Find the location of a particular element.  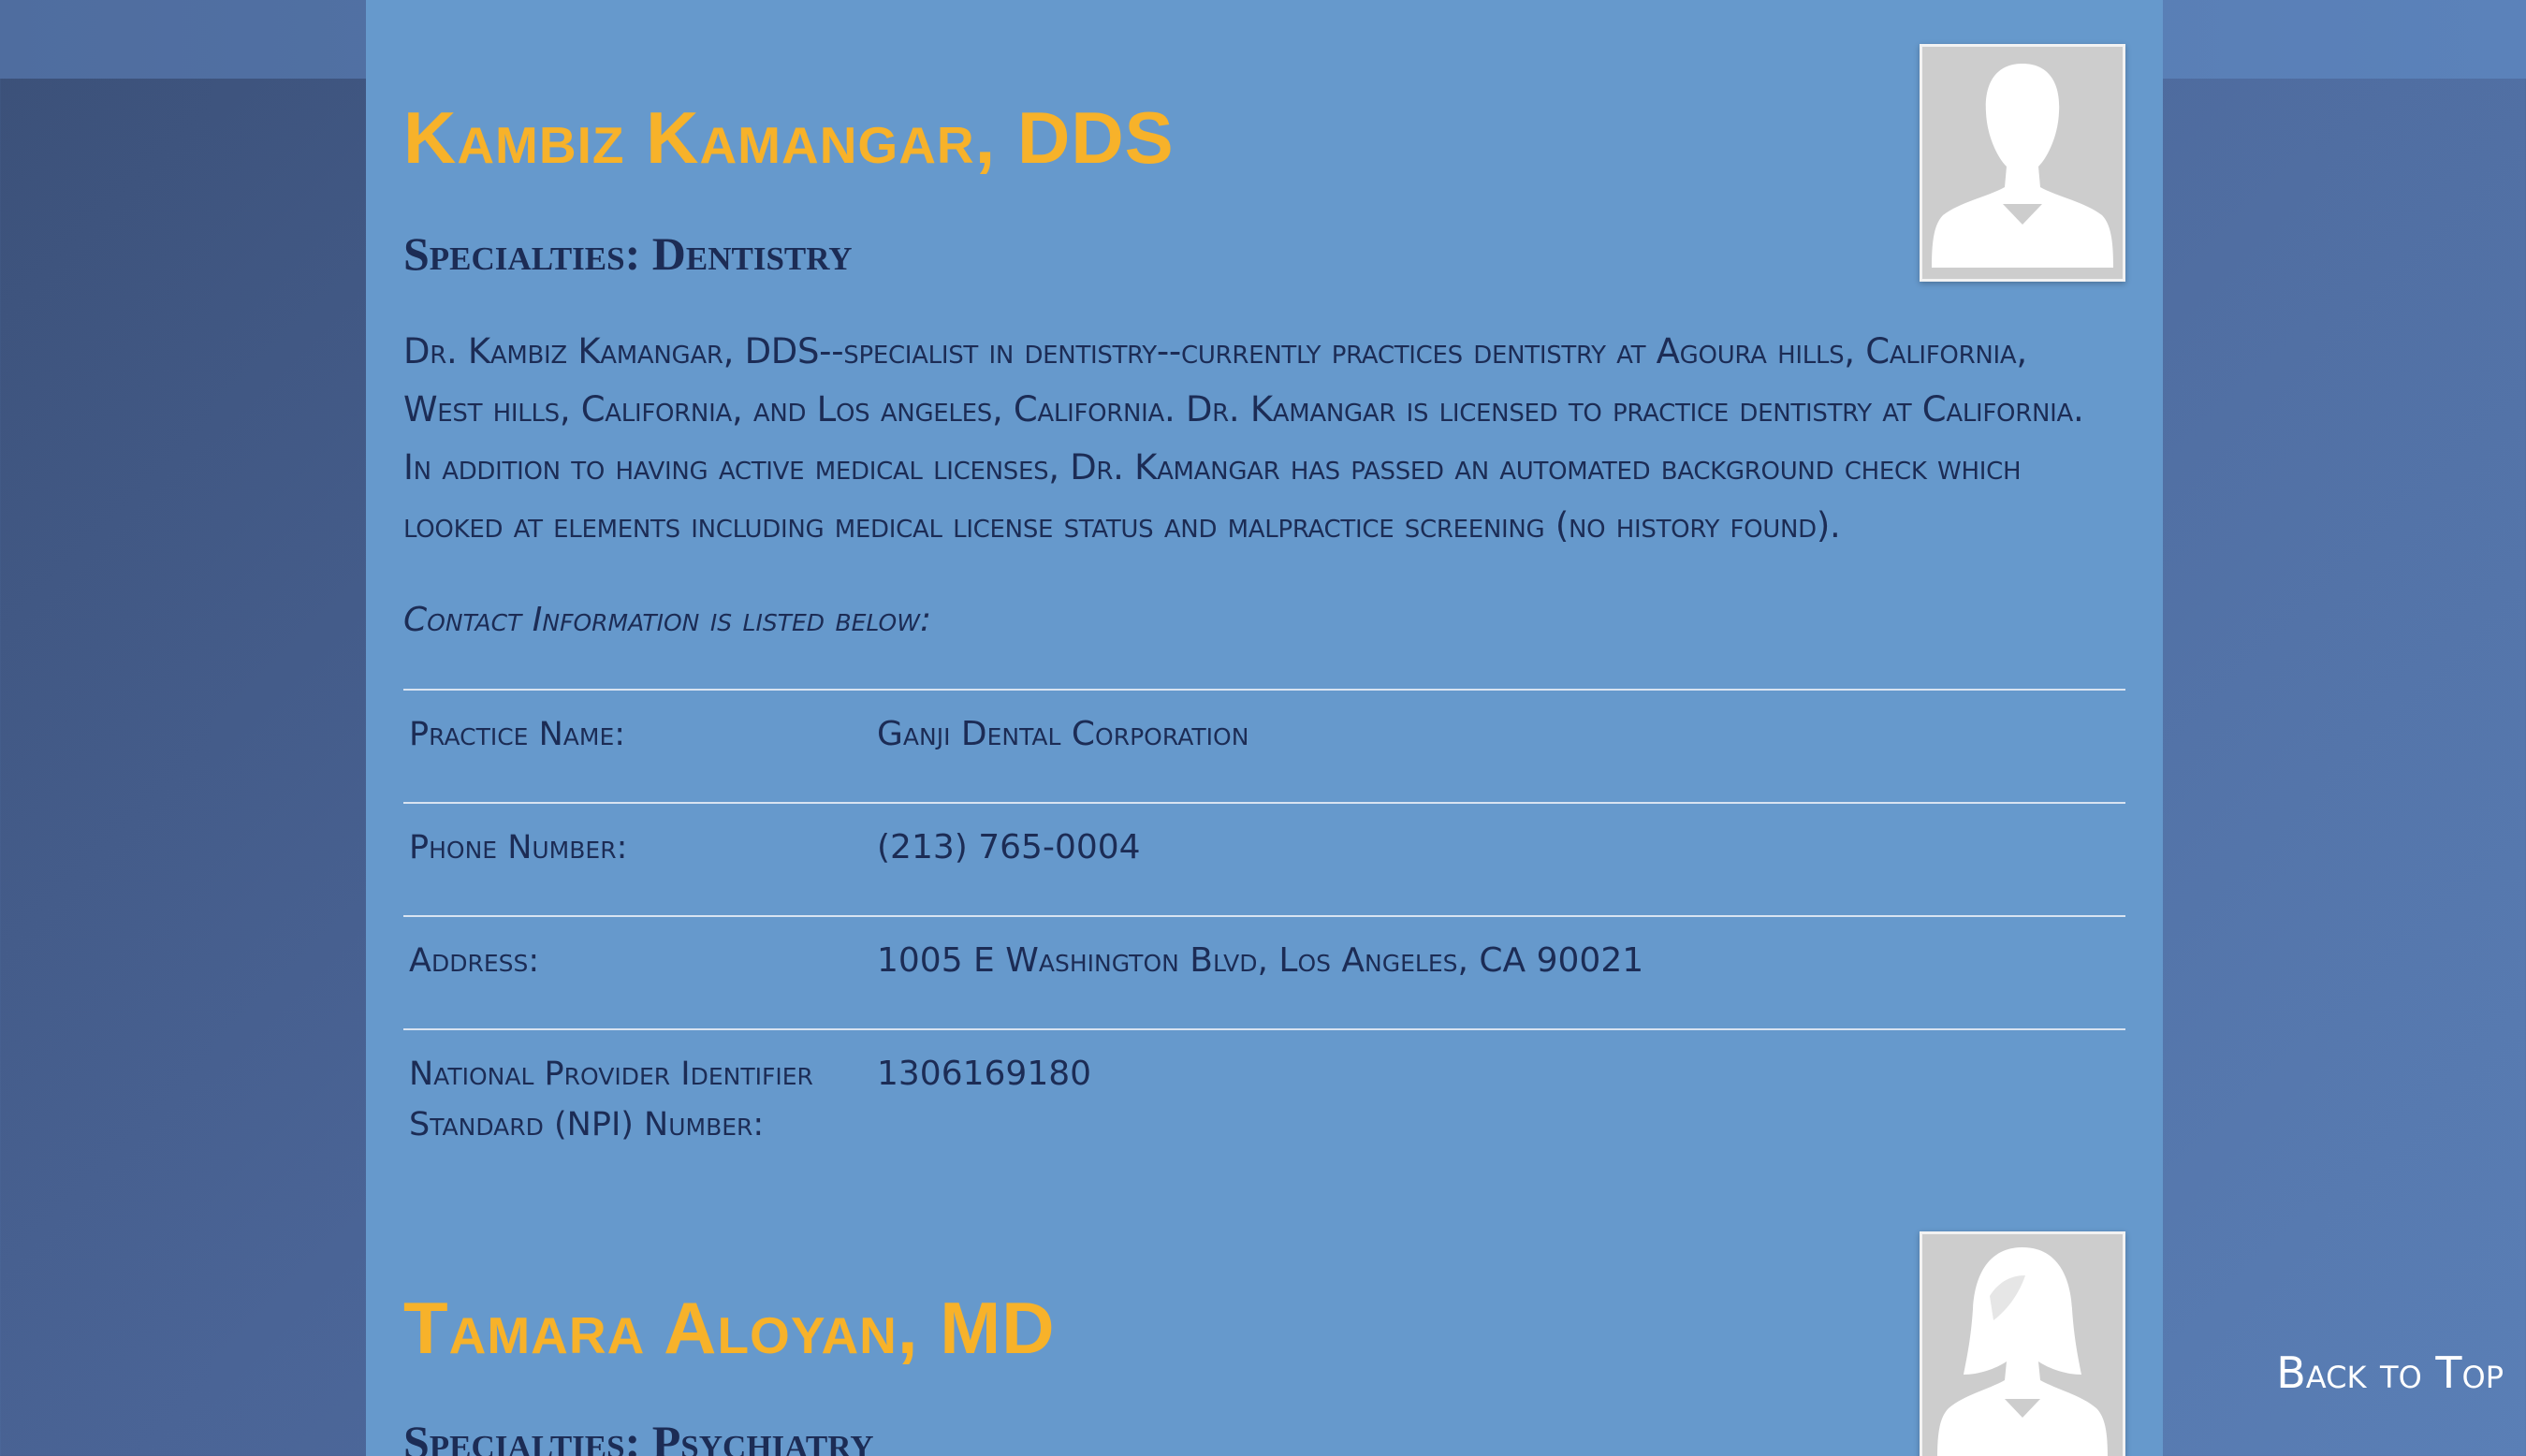

doctor-specialty: Specialties: Dentistry is located at coordinates (628, 253).